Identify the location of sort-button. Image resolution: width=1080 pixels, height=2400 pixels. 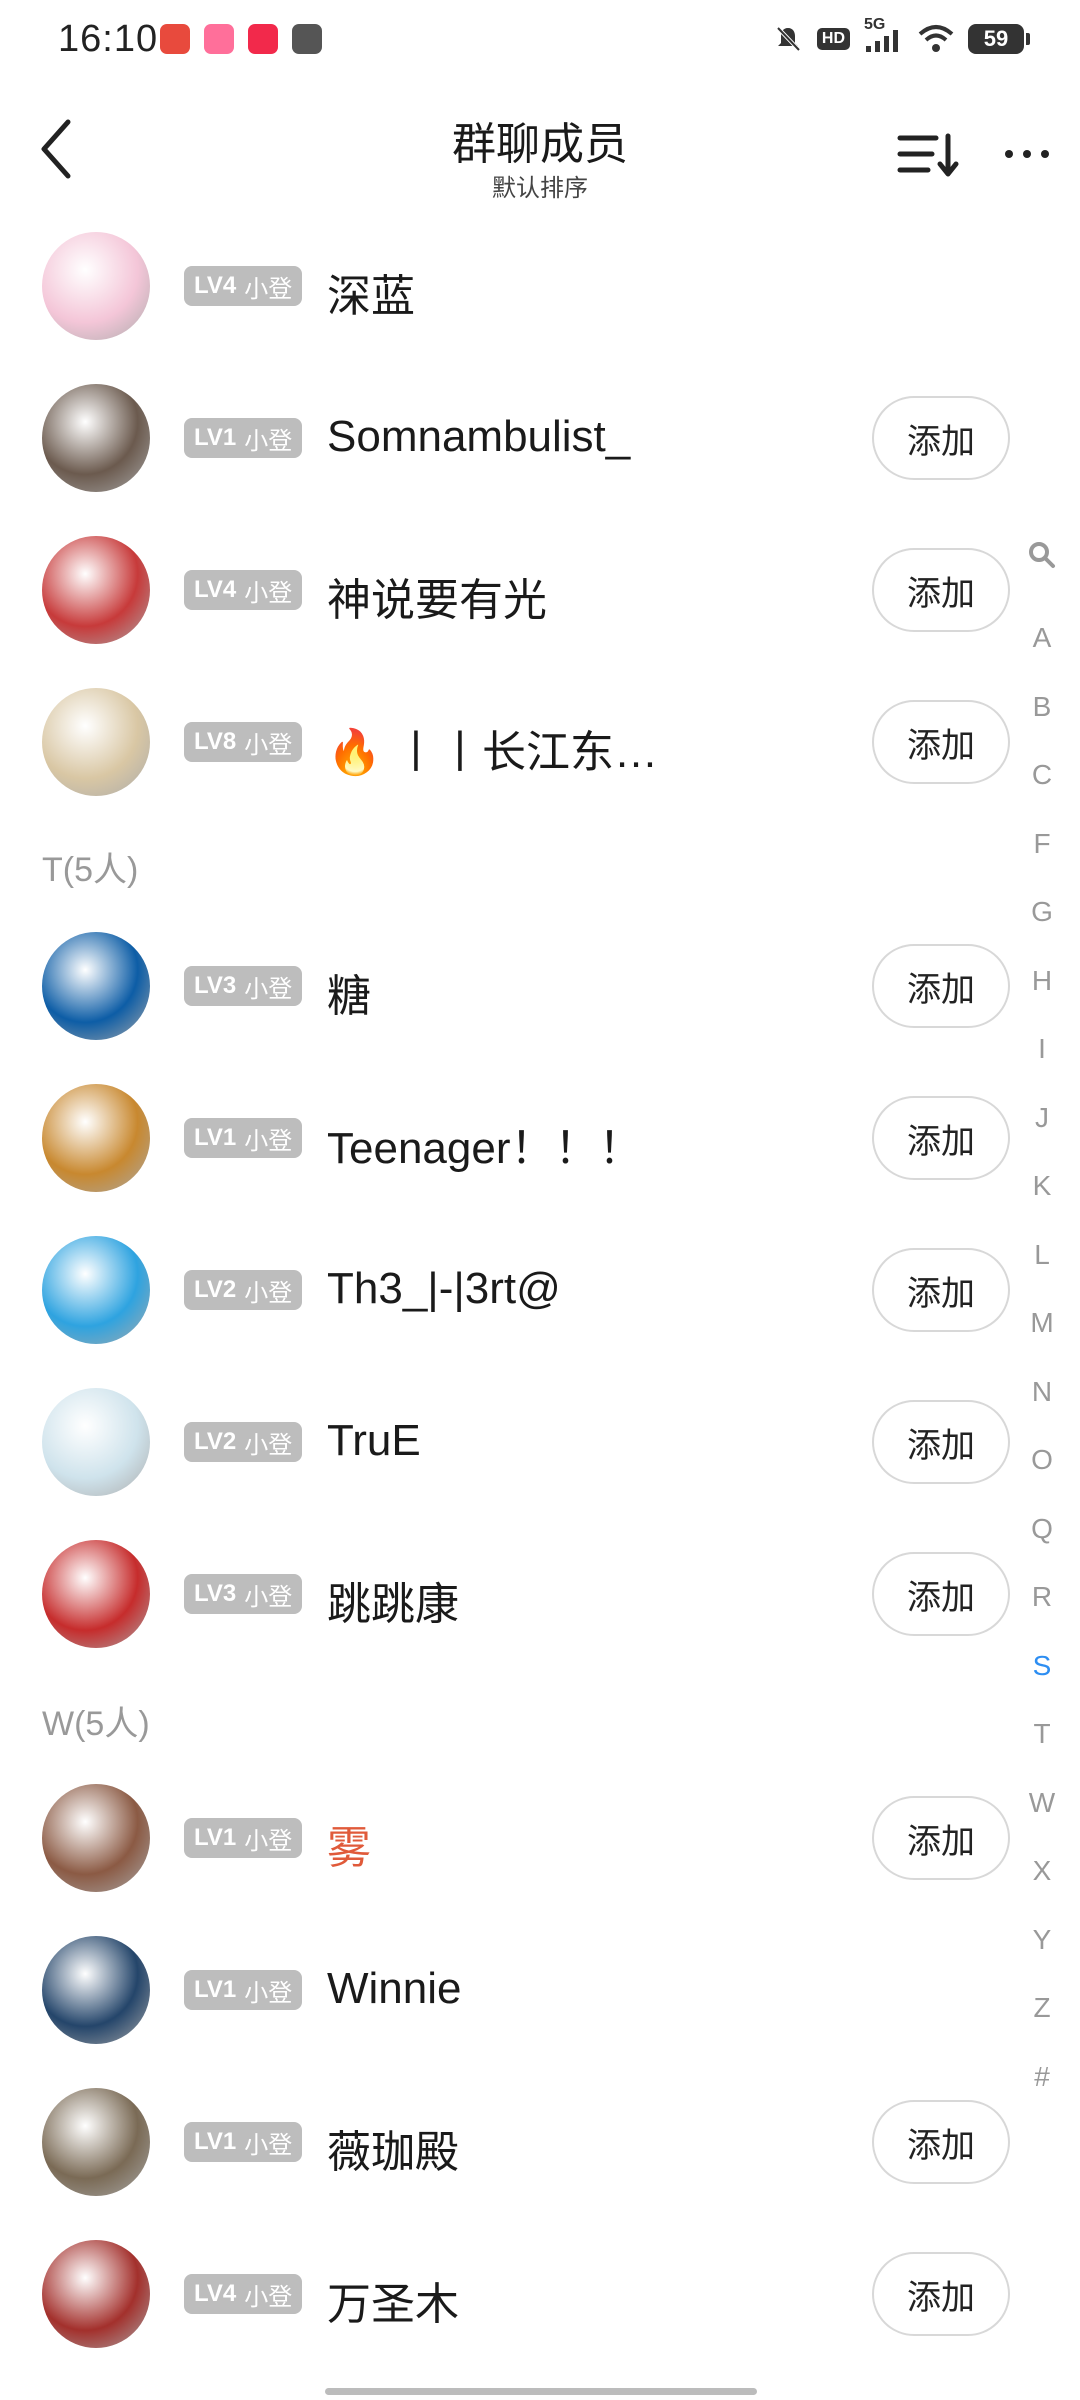
(927, 154).